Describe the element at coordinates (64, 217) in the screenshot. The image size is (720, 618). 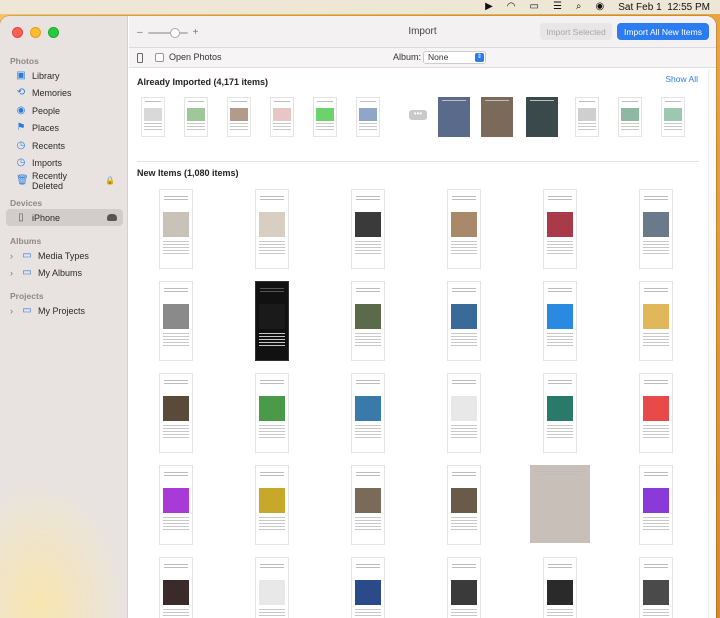
I see `sidebar-item-iphone: ▯ iPhone` at that location.